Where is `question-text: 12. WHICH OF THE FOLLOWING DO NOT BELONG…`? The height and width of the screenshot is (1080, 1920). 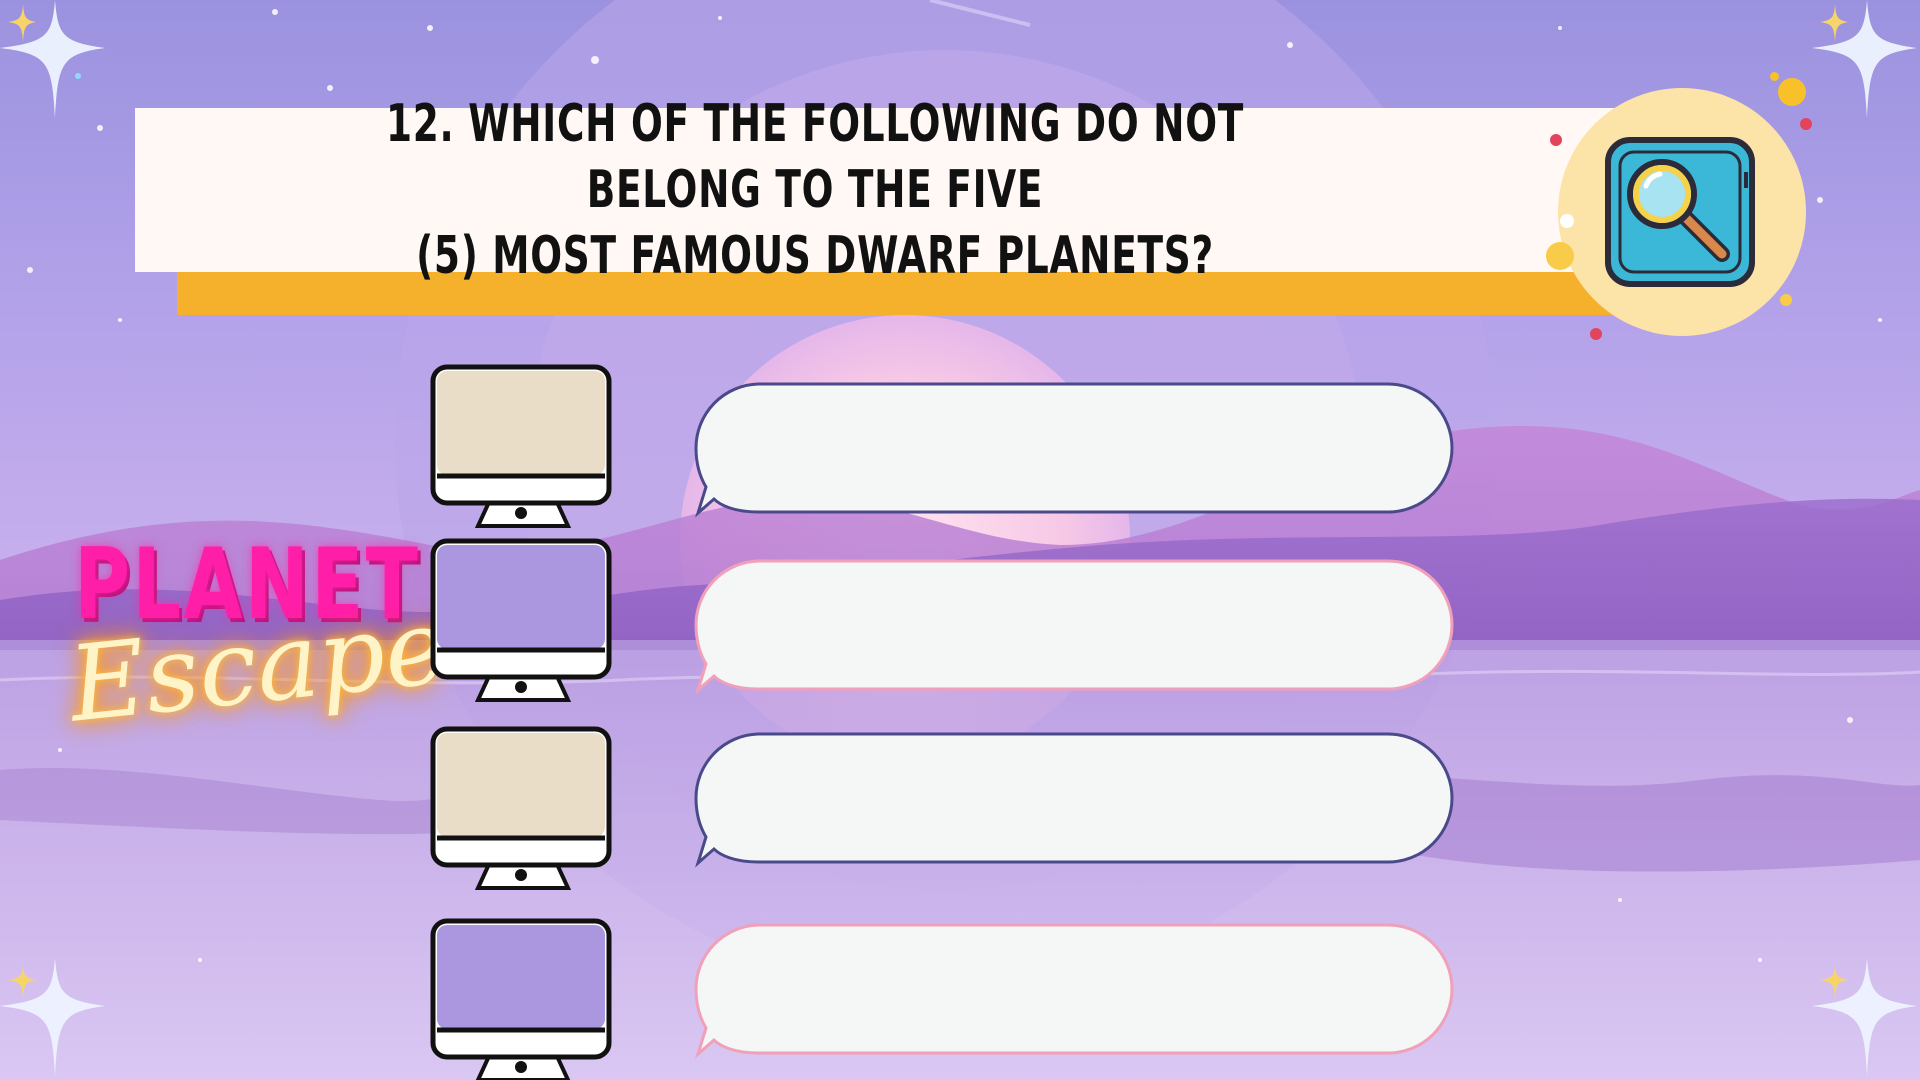 question-text: 12. WHICH OF THE FOLLOWING DO NOT BELONG… is located at coordinates (815, 190).